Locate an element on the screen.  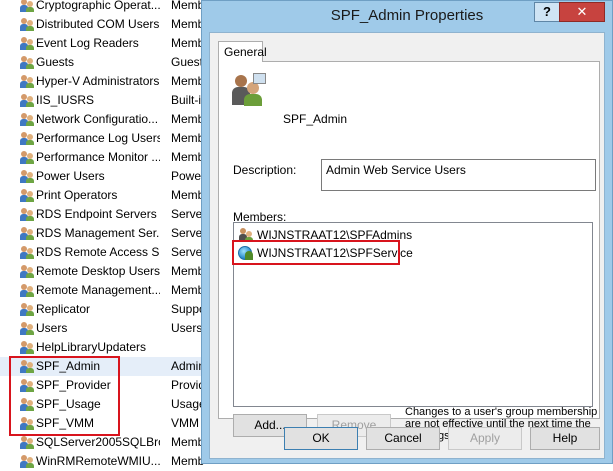
group-list-row: Remote Desktop Users Memb is located at coordinates (115, 271).